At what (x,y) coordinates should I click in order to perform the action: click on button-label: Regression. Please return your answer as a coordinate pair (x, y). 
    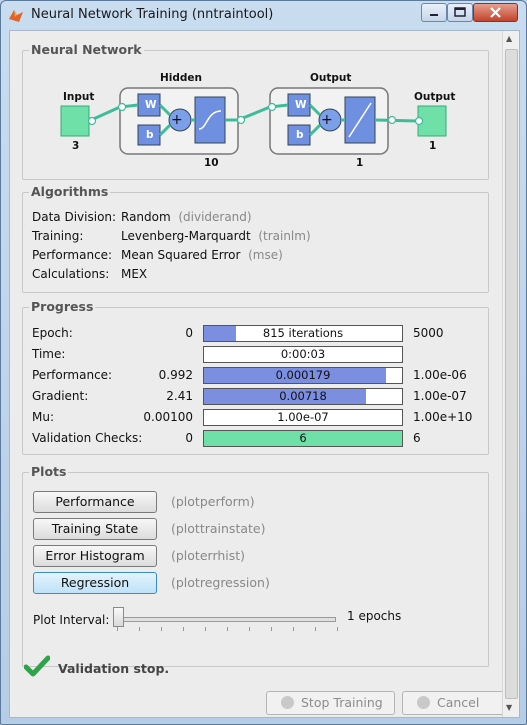
    Looking at the image, I should click on (95, 582).